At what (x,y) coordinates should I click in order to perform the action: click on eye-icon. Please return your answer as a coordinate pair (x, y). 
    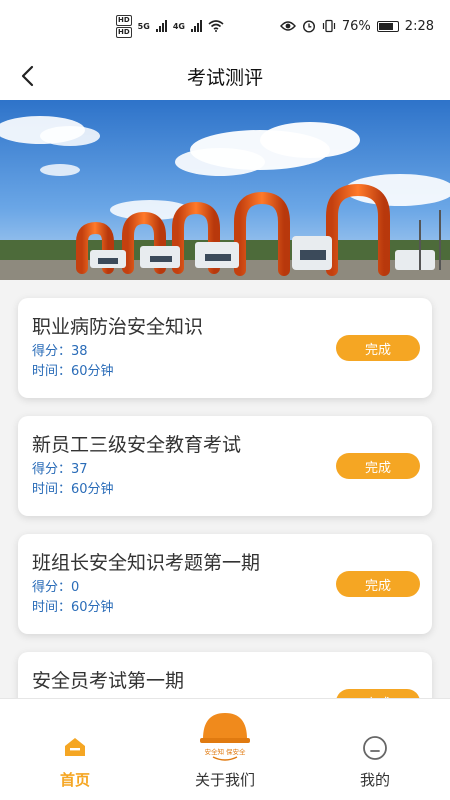
    Looking at the image, I should click on (287, 26).